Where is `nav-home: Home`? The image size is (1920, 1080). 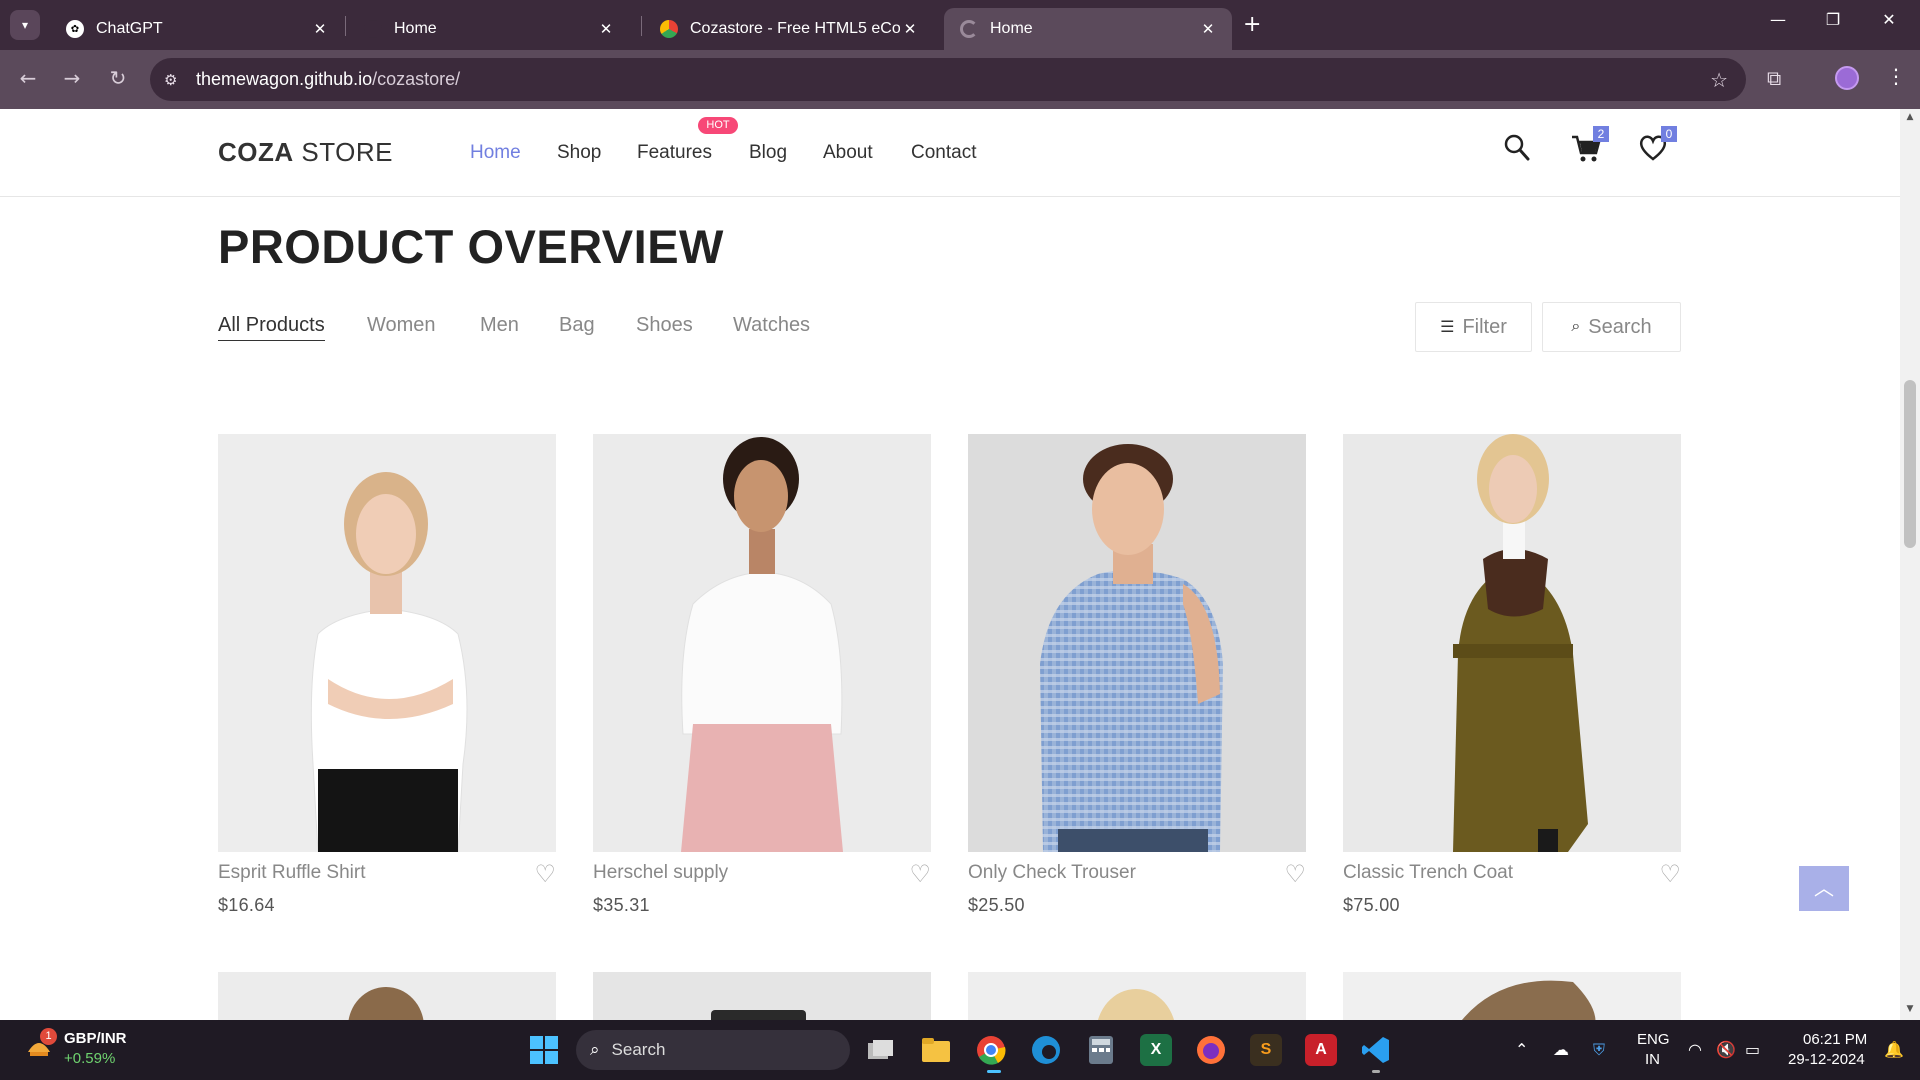 nav-home: Home is located at coordinates (495, 153).